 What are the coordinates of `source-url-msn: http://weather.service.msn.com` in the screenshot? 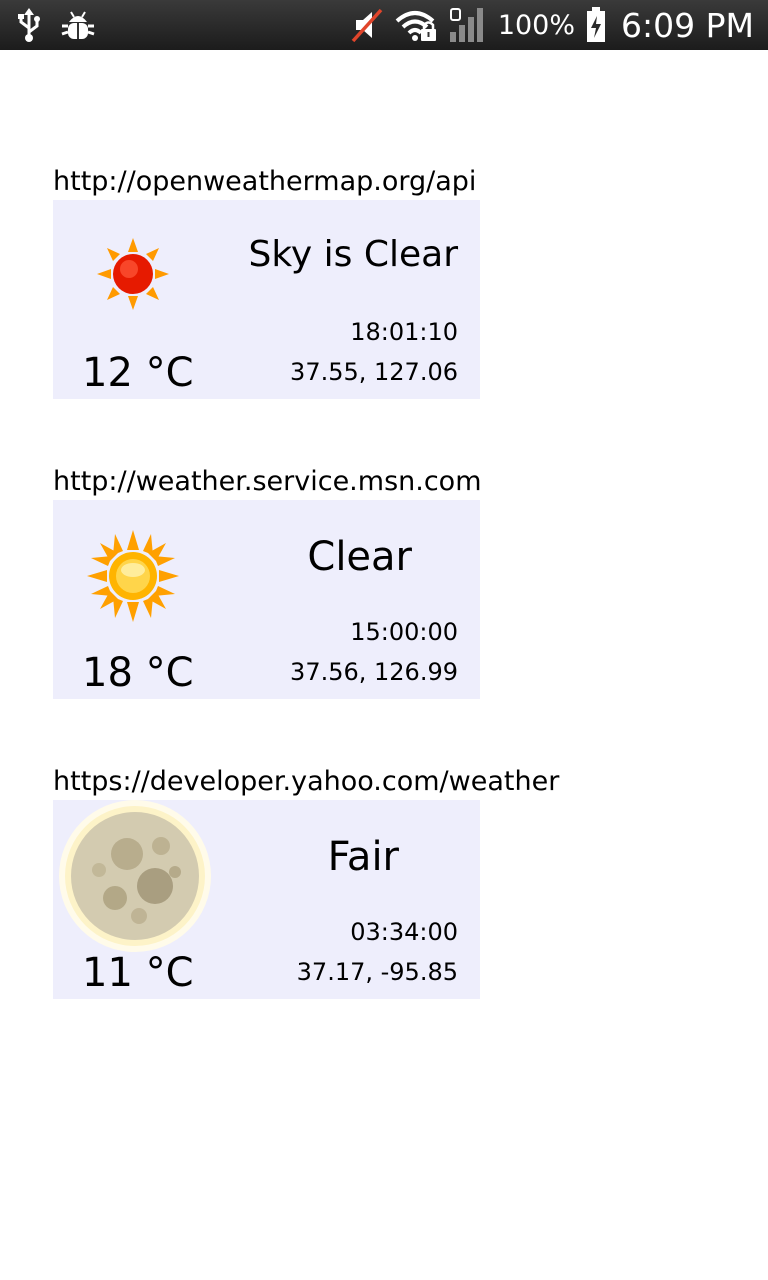 It's located at (267, 481).